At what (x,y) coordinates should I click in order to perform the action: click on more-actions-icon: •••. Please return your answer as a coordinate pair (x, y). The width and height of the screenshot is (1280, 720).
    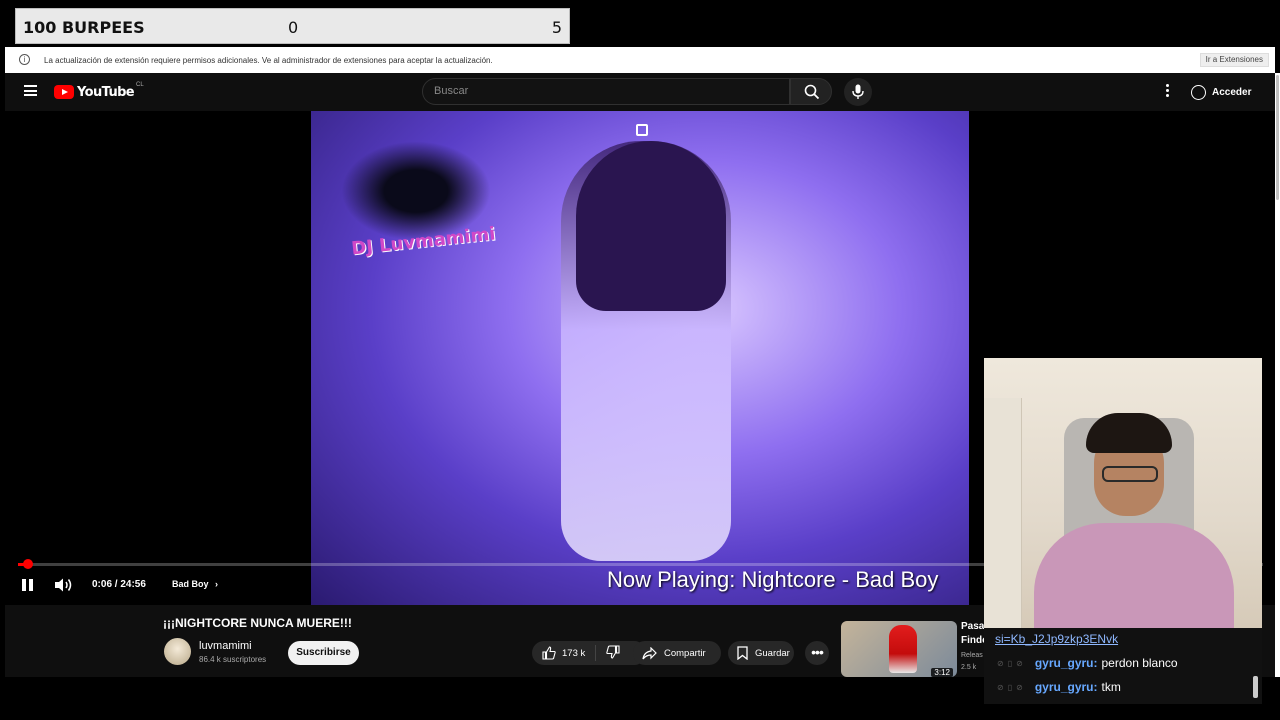
    Looking at the image, I should click on (817, 653).